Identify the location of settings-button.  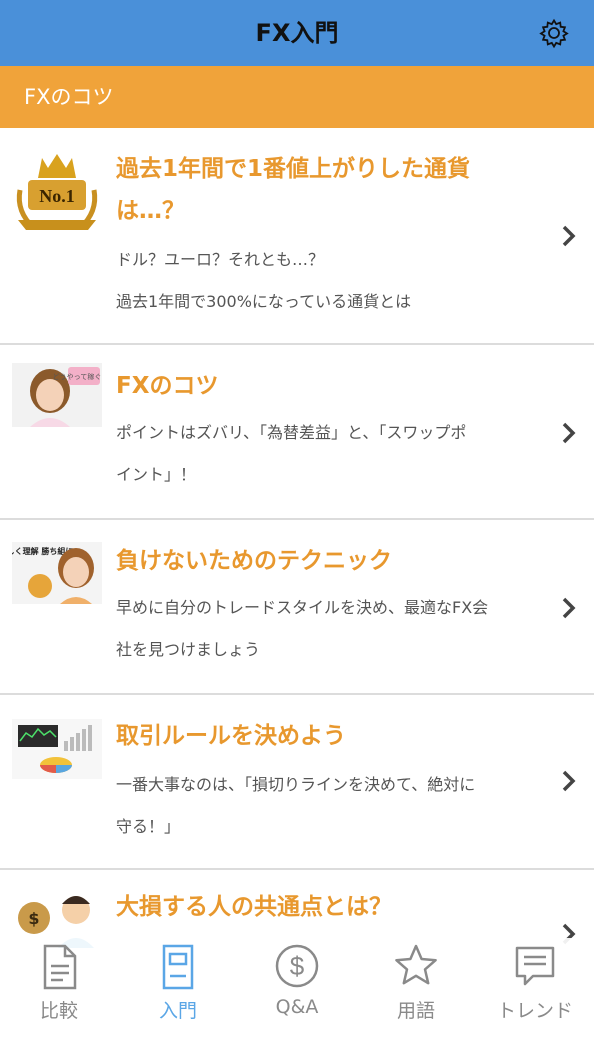
(554, 33).